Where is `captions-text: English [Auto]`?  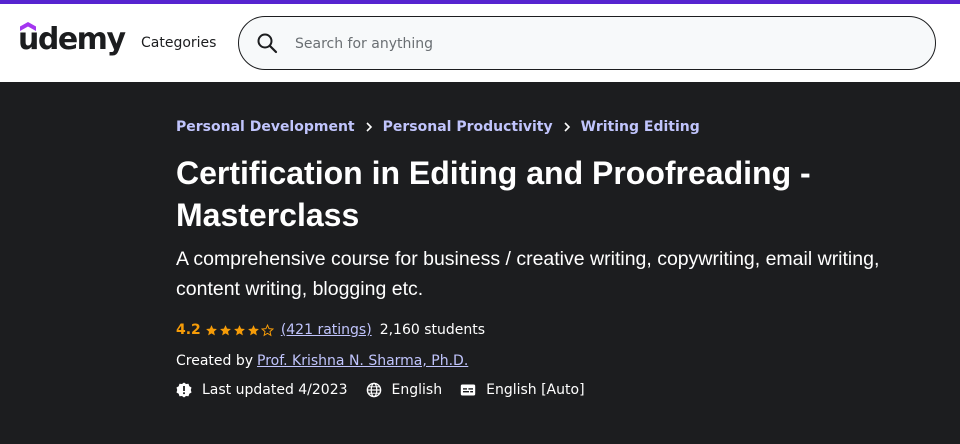 captions-text: English [Auto] is located at coordinates (535, 390).